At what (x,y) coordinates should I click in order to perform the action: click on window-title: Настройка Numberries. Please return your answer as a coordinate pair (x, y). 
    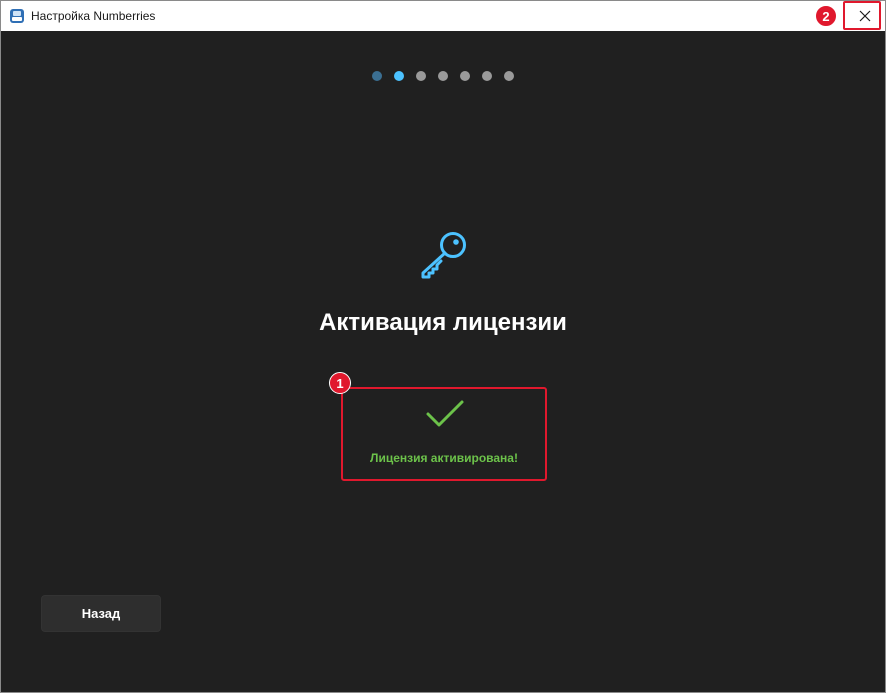
    Looking at the image, I should click on (93, 16).